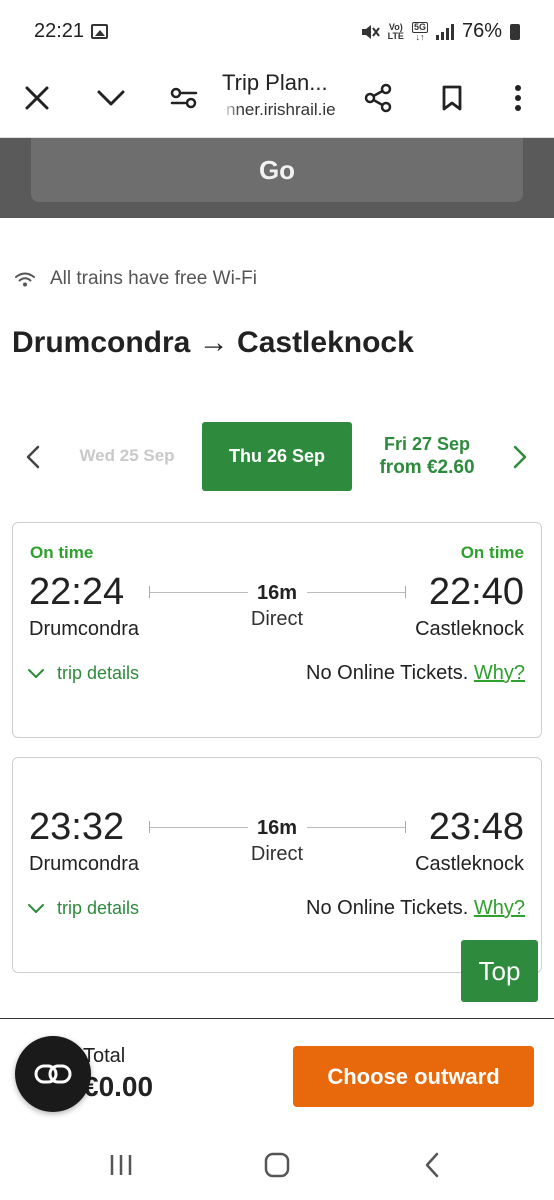 Image resolution: width=554 pixels, height=1200 pixels. Describe the element at coordinates (476, 827) in the screenshot. I see `arrive-time: 23:48` at that location.